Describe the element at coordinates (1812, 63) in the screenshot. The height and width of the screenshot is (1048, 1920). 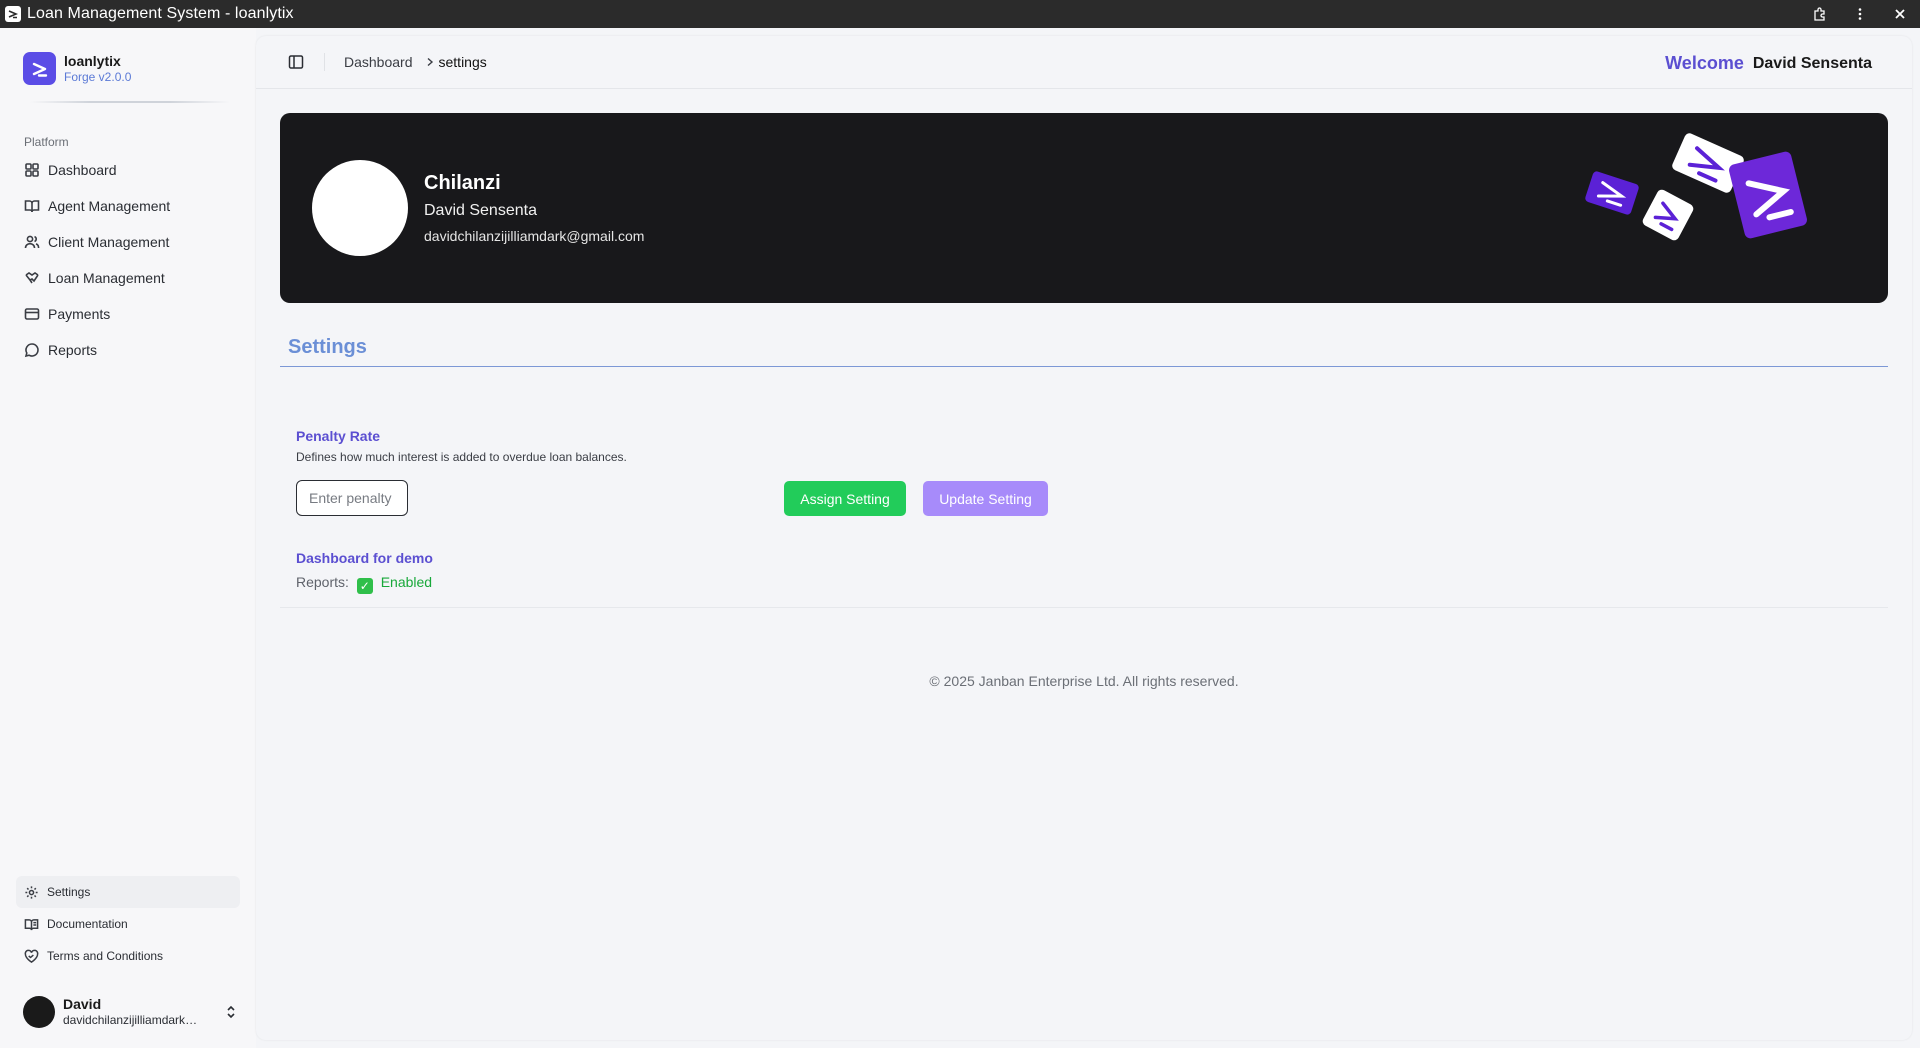
I see `welcome-name: David Sensenta` at that location.